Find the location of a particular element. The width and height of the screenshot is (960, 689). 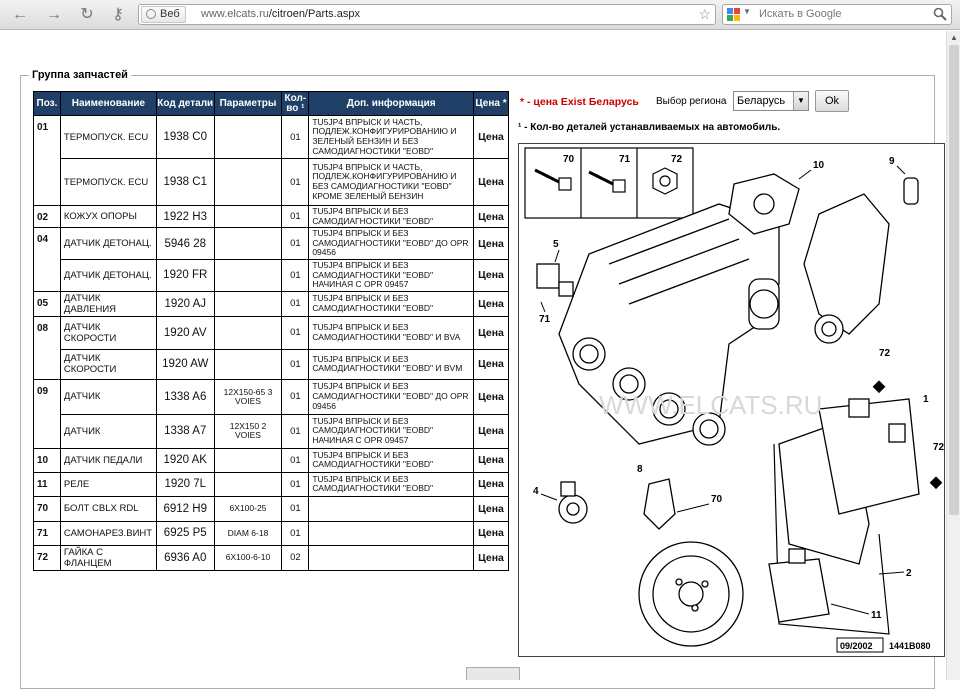

diagram-stamp-date: 09/2002 is located at coordinates (856, 646).